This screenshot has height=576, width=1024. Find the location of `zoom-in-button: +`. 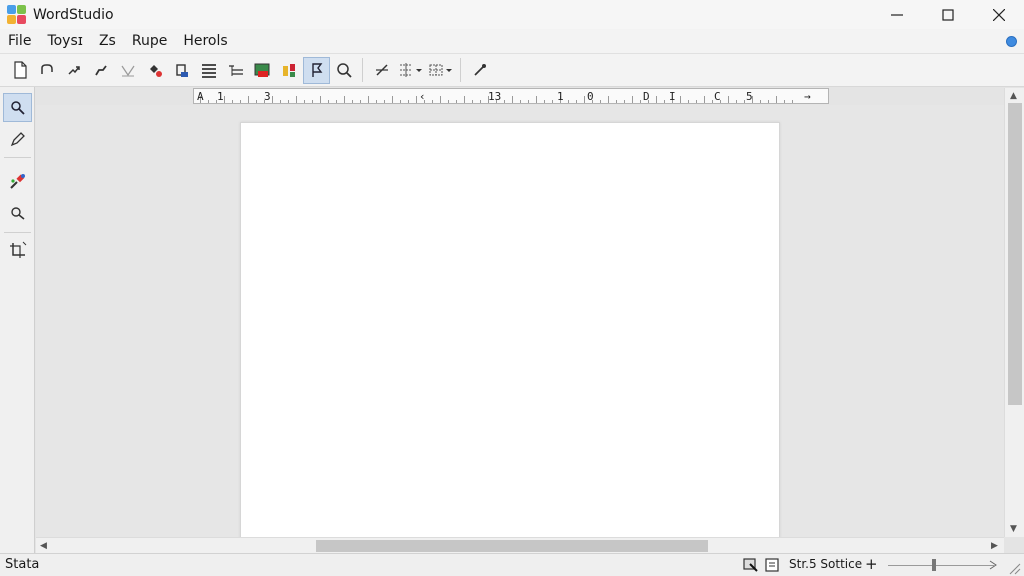

zoom-in-button: + is located at coordinates (871, 564).